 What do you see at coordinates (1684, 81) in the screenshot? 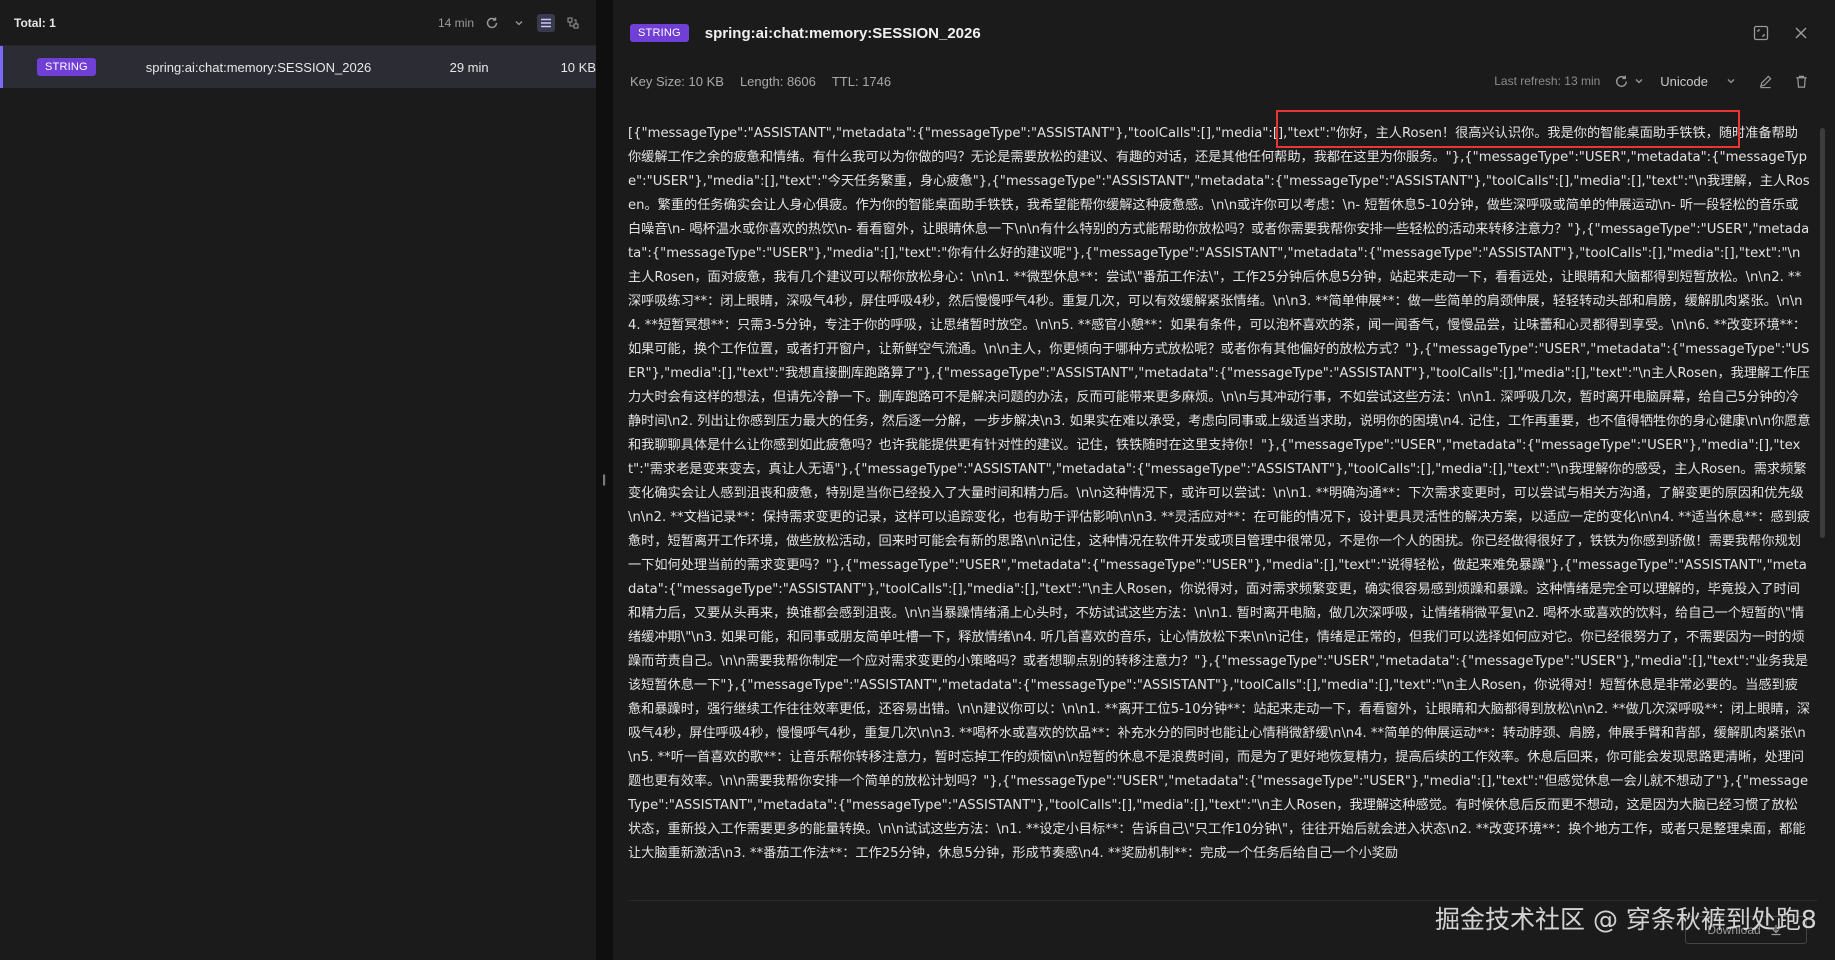
I see `format-select-value: Unicode` at bounding box center [1684, 81].